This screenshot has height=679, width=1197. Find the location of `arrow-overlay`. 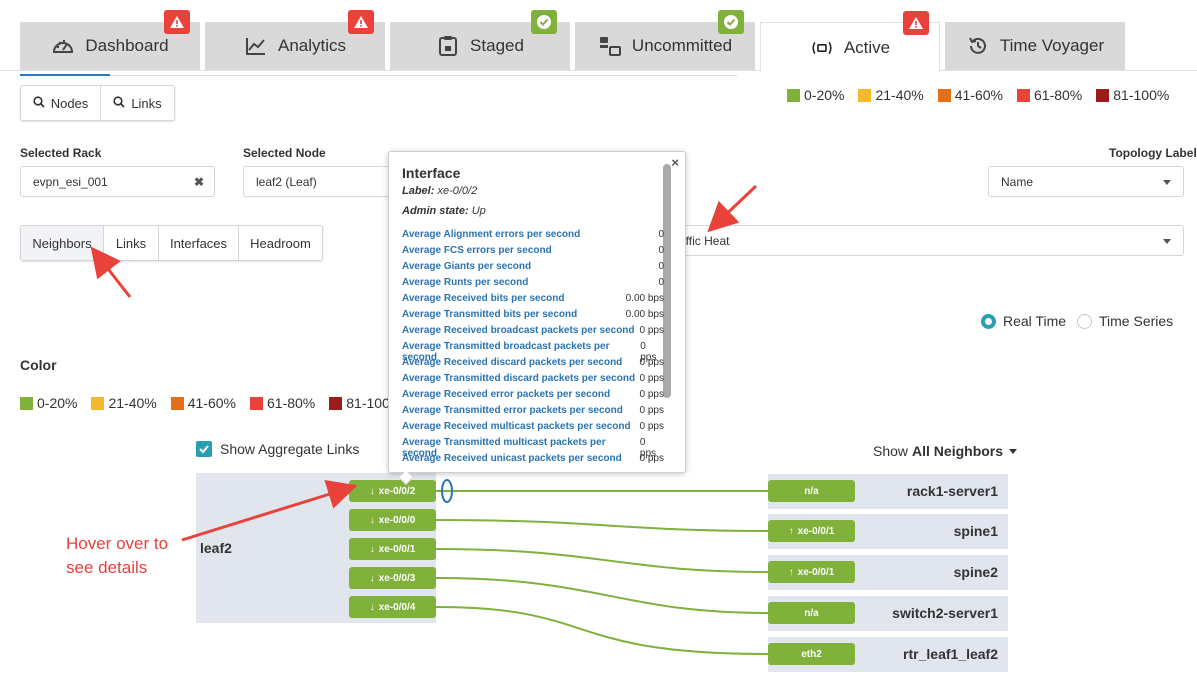

arrow-overlay is located at coordinates (732, 208).